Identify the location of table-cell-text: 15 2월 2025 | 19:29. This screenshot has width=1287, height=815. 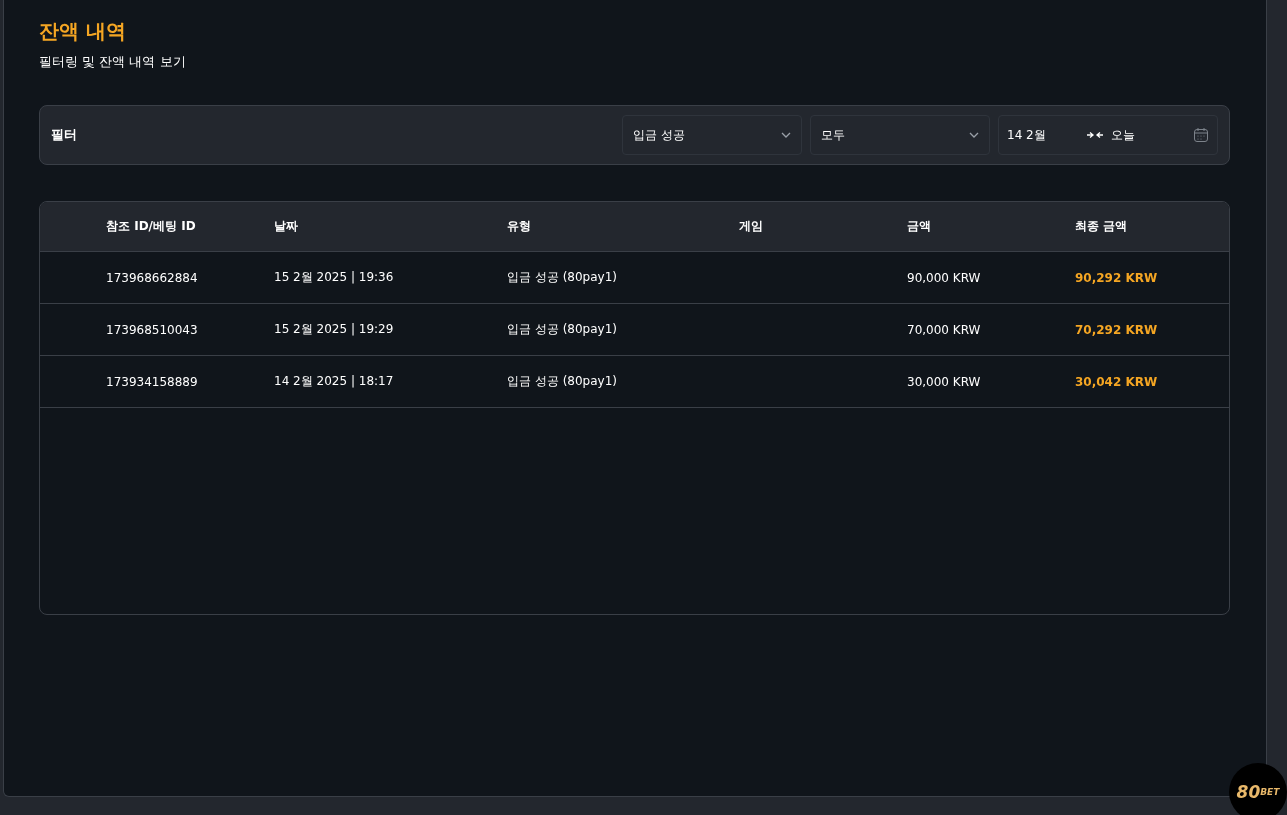
(334, 329).